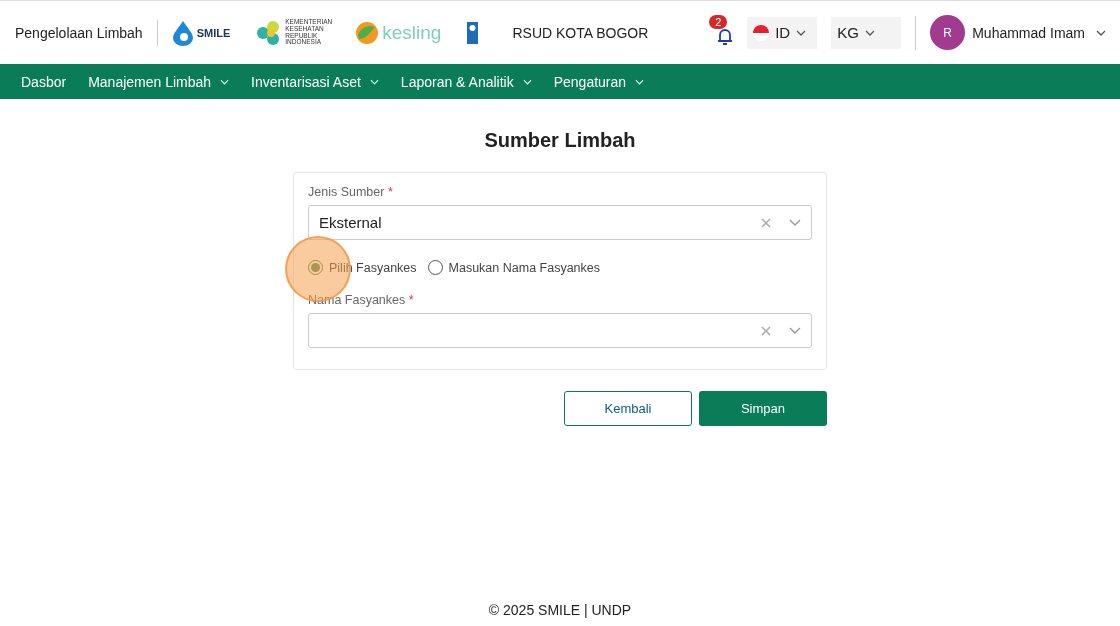 Image resolution: width=1120 pixels, height=626 pixels. Describe the element at coordinates (362, 267) in the screenshot. I see `radio-option: Pilih Fasyankes` at that location.